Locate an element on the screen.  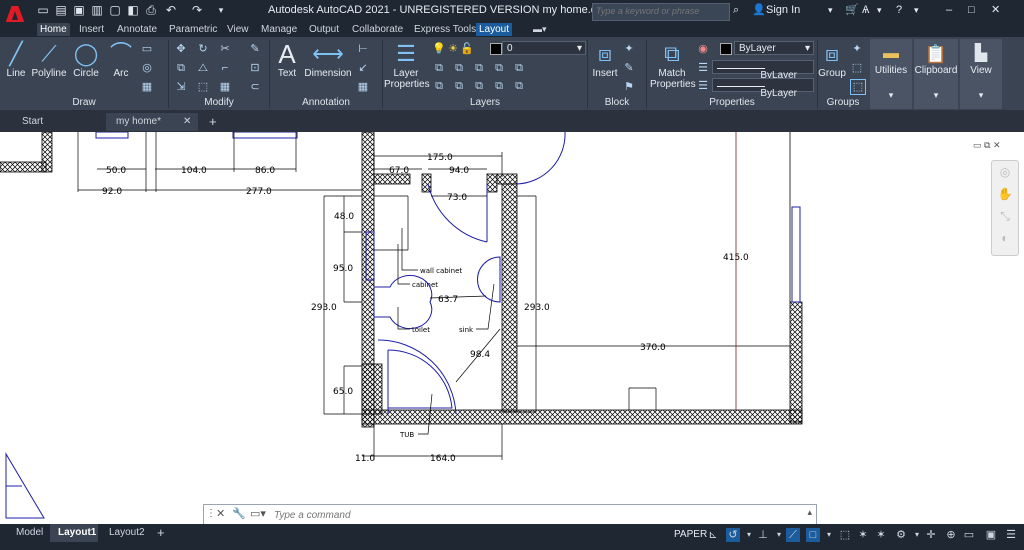
move-icon: ✥ is located at coordinates (181, 49).